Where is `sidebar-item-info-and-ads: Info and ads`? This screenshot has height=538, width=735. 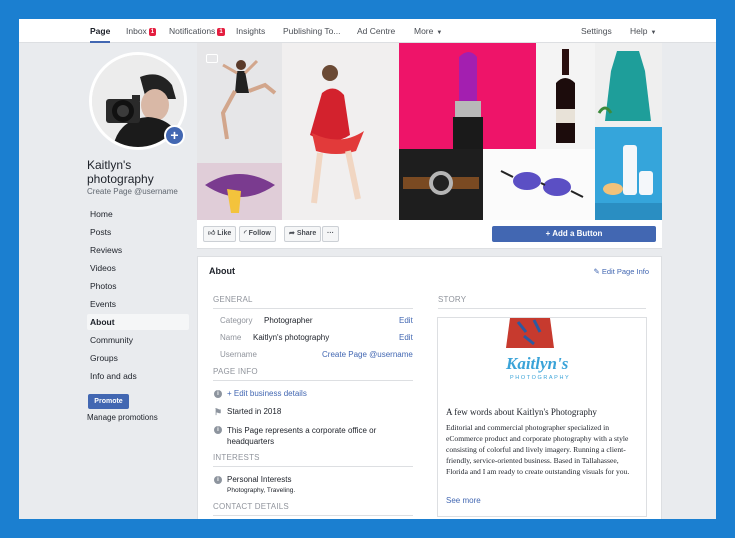 sidebar-item-info-and-ads: Info and ads is located at coordinates (138, 376).